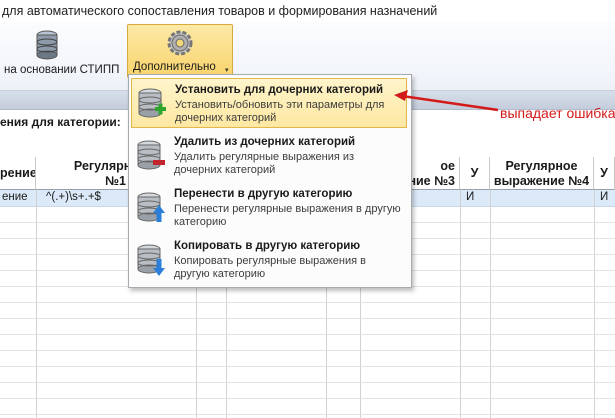  What do you see at coordinates (62, 70) in the screenshot?
I see `stipp-button-label: на основании СТИПП` at bounding box center [62, 70].